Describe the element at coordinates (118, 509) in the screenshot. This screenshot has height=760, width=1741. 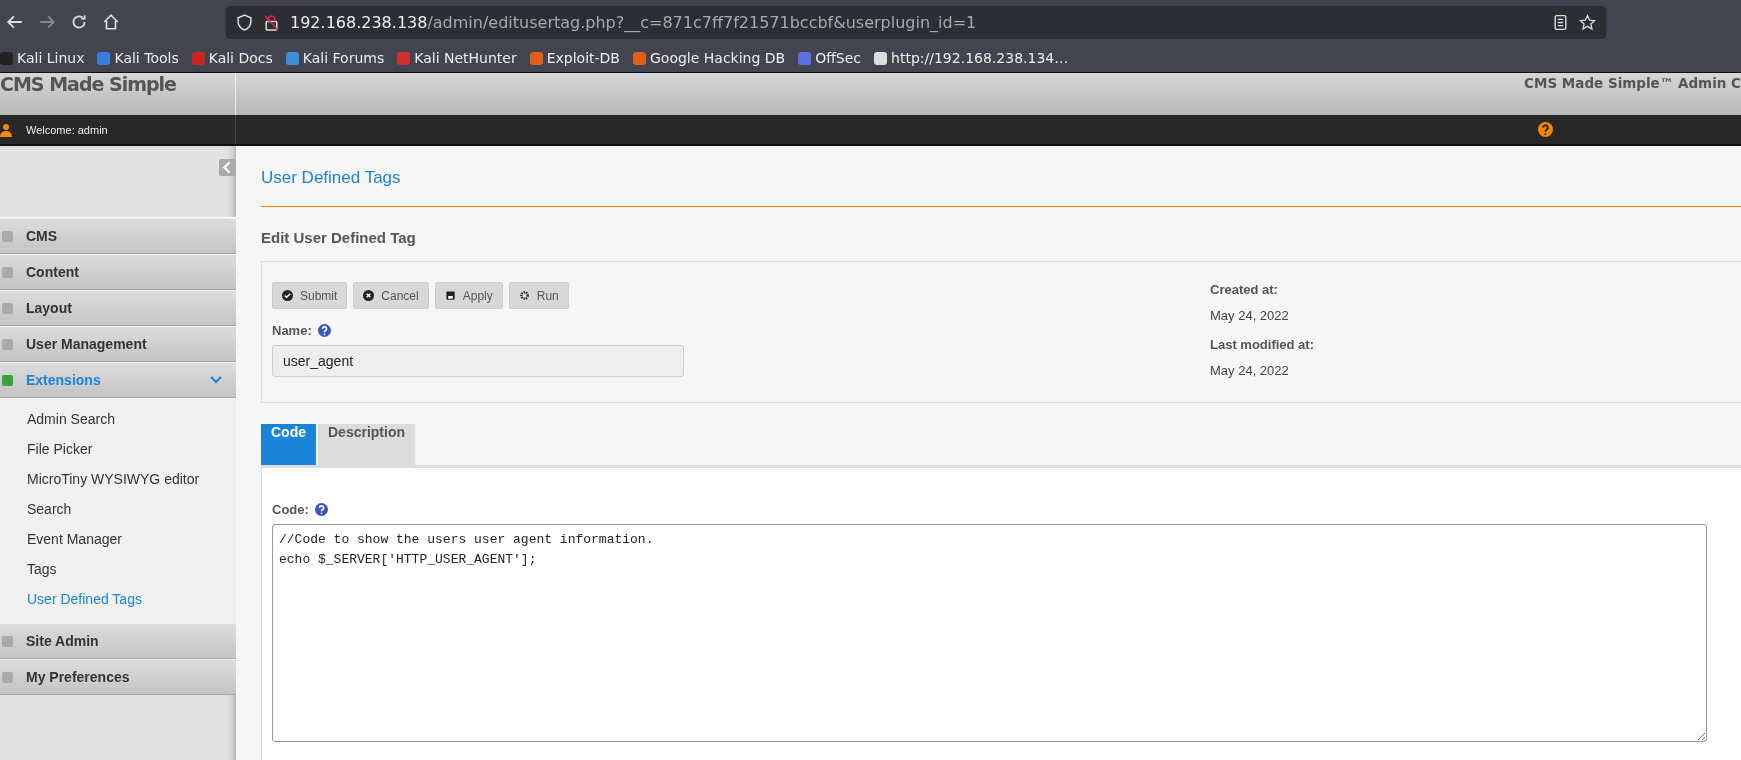
I see `submenu-link: Search` at that location.